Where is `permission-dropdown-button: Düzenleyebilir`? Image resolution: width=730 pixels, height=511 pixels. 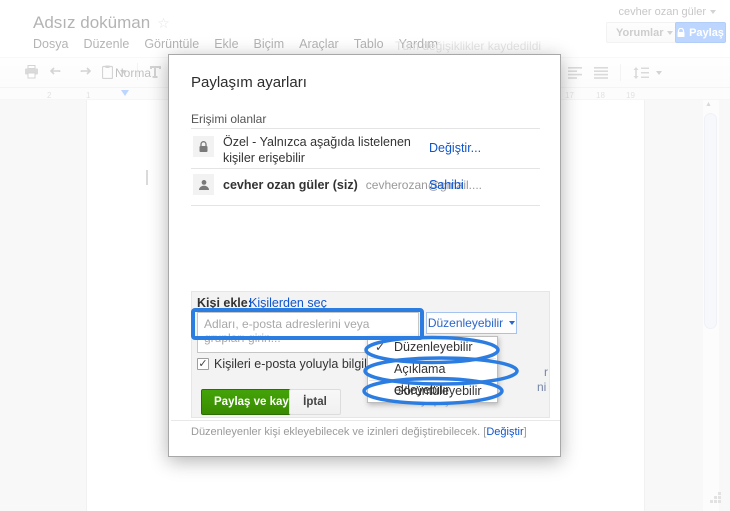
permission-dropdown-button: Düzenleyebilir is located at coordinates (471, 323).